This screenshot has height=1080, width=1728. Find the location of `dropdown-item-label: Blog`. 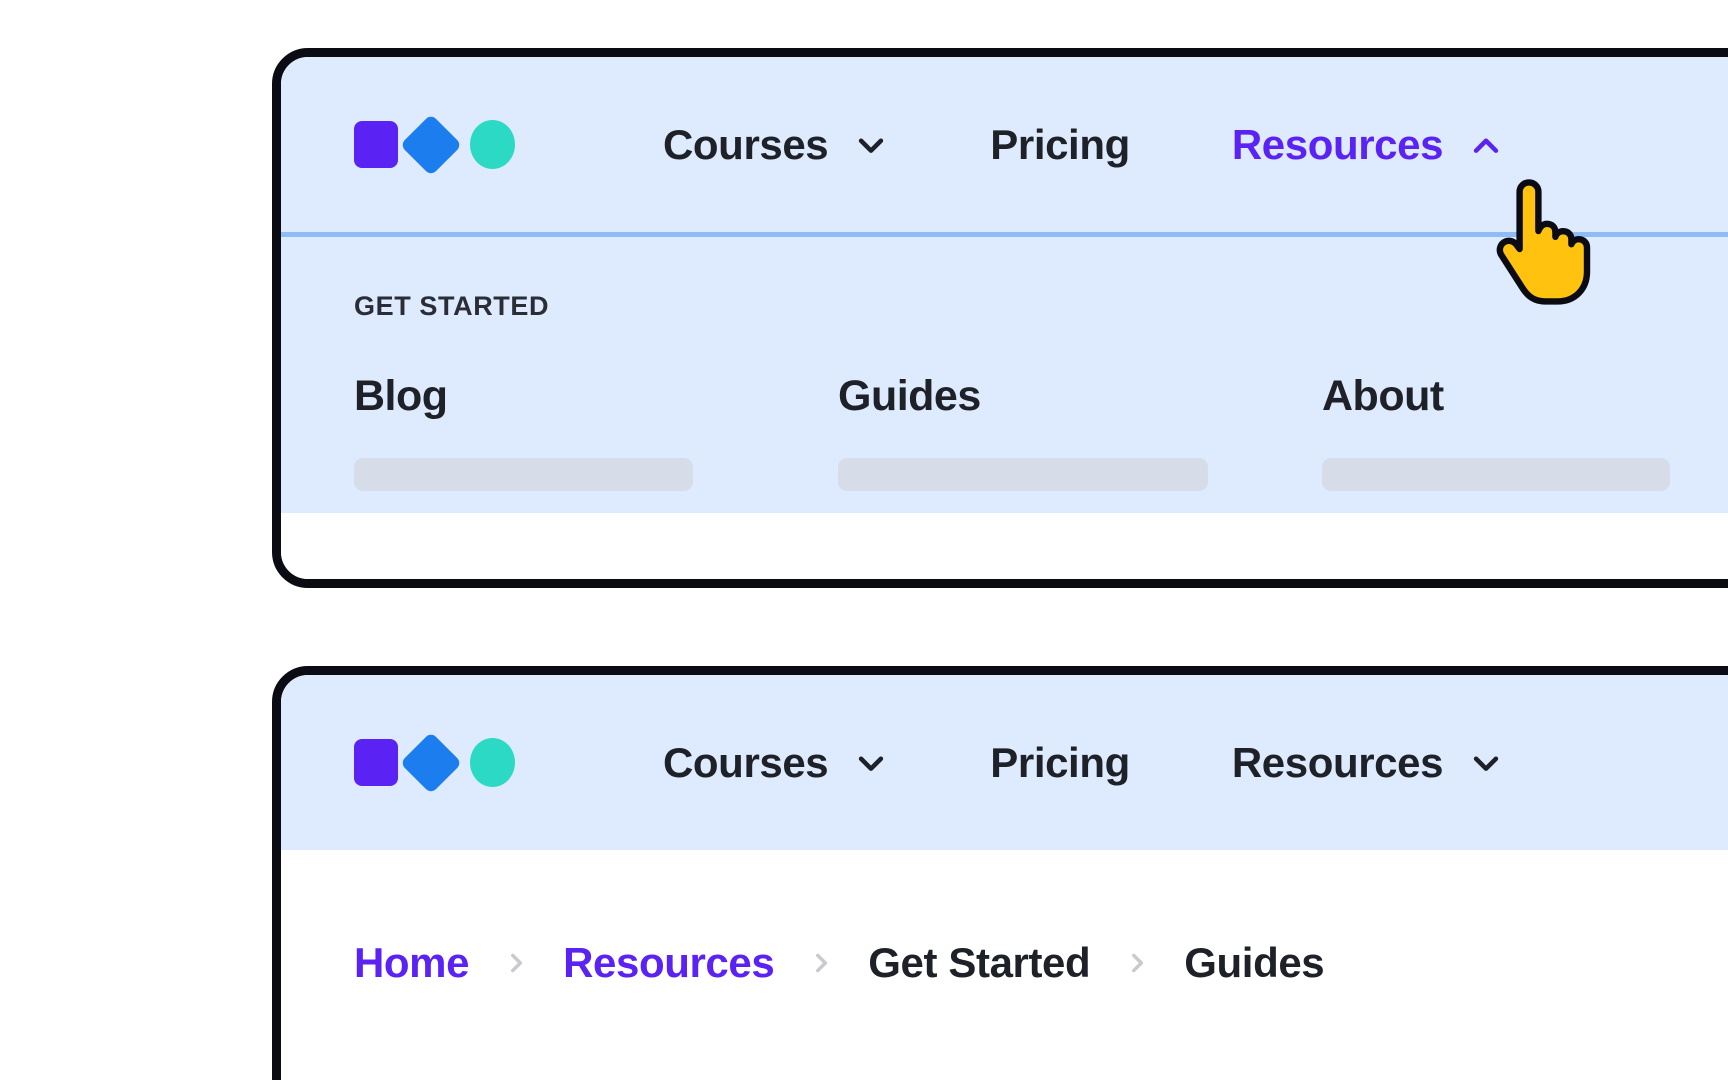

dropdown-item-label: Blog is located at coordinates (401, 396).